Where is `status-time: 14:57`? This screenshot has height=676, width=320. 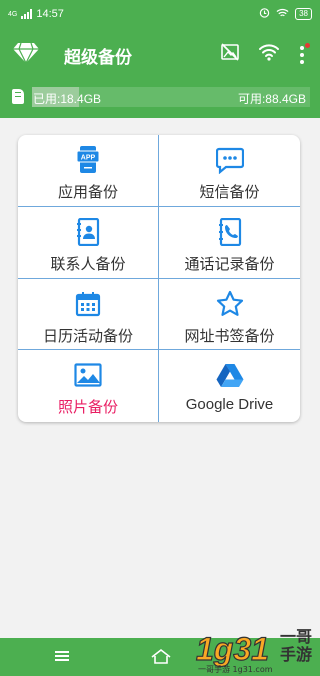
status-time: 14:57 is located at coordinates (50, 14).